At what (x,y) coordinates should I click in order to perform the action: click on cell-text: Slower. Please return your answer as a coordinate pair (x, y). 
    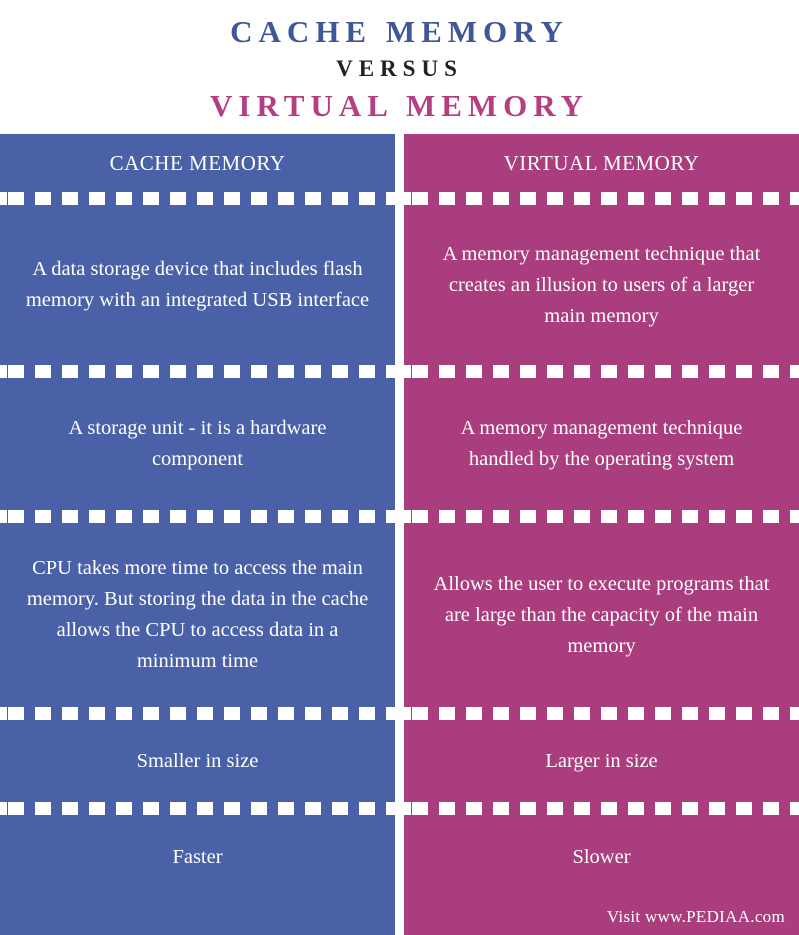
    Looking at the image, I should click on (601, 857).